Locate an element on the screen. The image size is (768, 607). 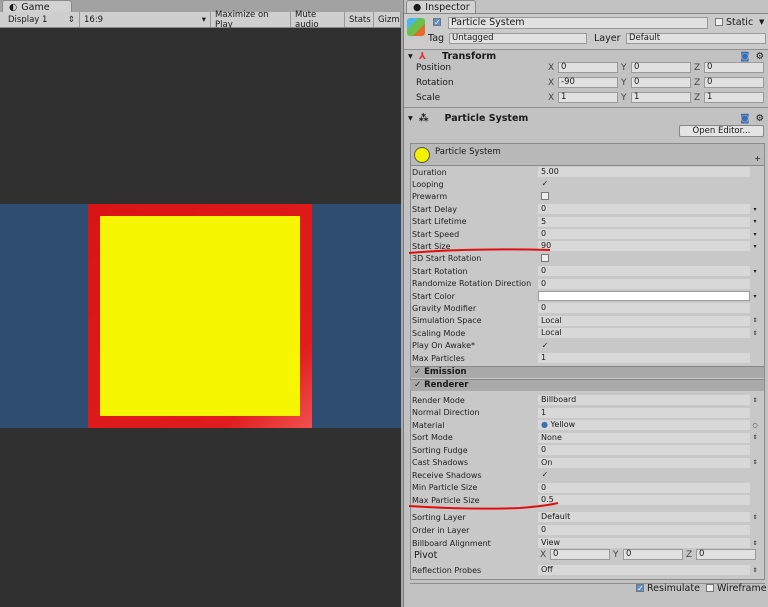
red-underline-start-size is located at coordinates (479, 251).